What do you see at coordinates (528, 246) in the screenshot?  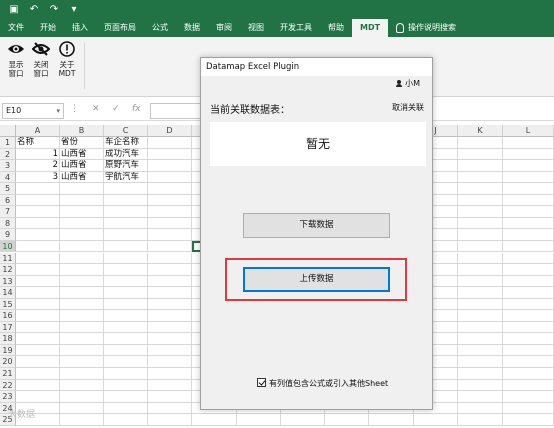 I see `cell-l10` at bounding box center [528, 246].